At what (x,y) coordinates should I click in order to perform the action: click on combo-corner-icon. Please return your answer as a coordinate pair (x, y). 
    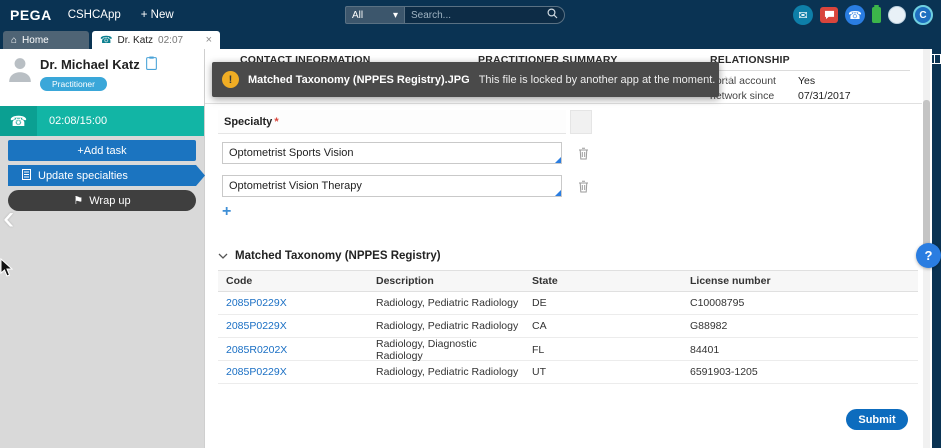
    Looking at the image, I should click on (558, 193).